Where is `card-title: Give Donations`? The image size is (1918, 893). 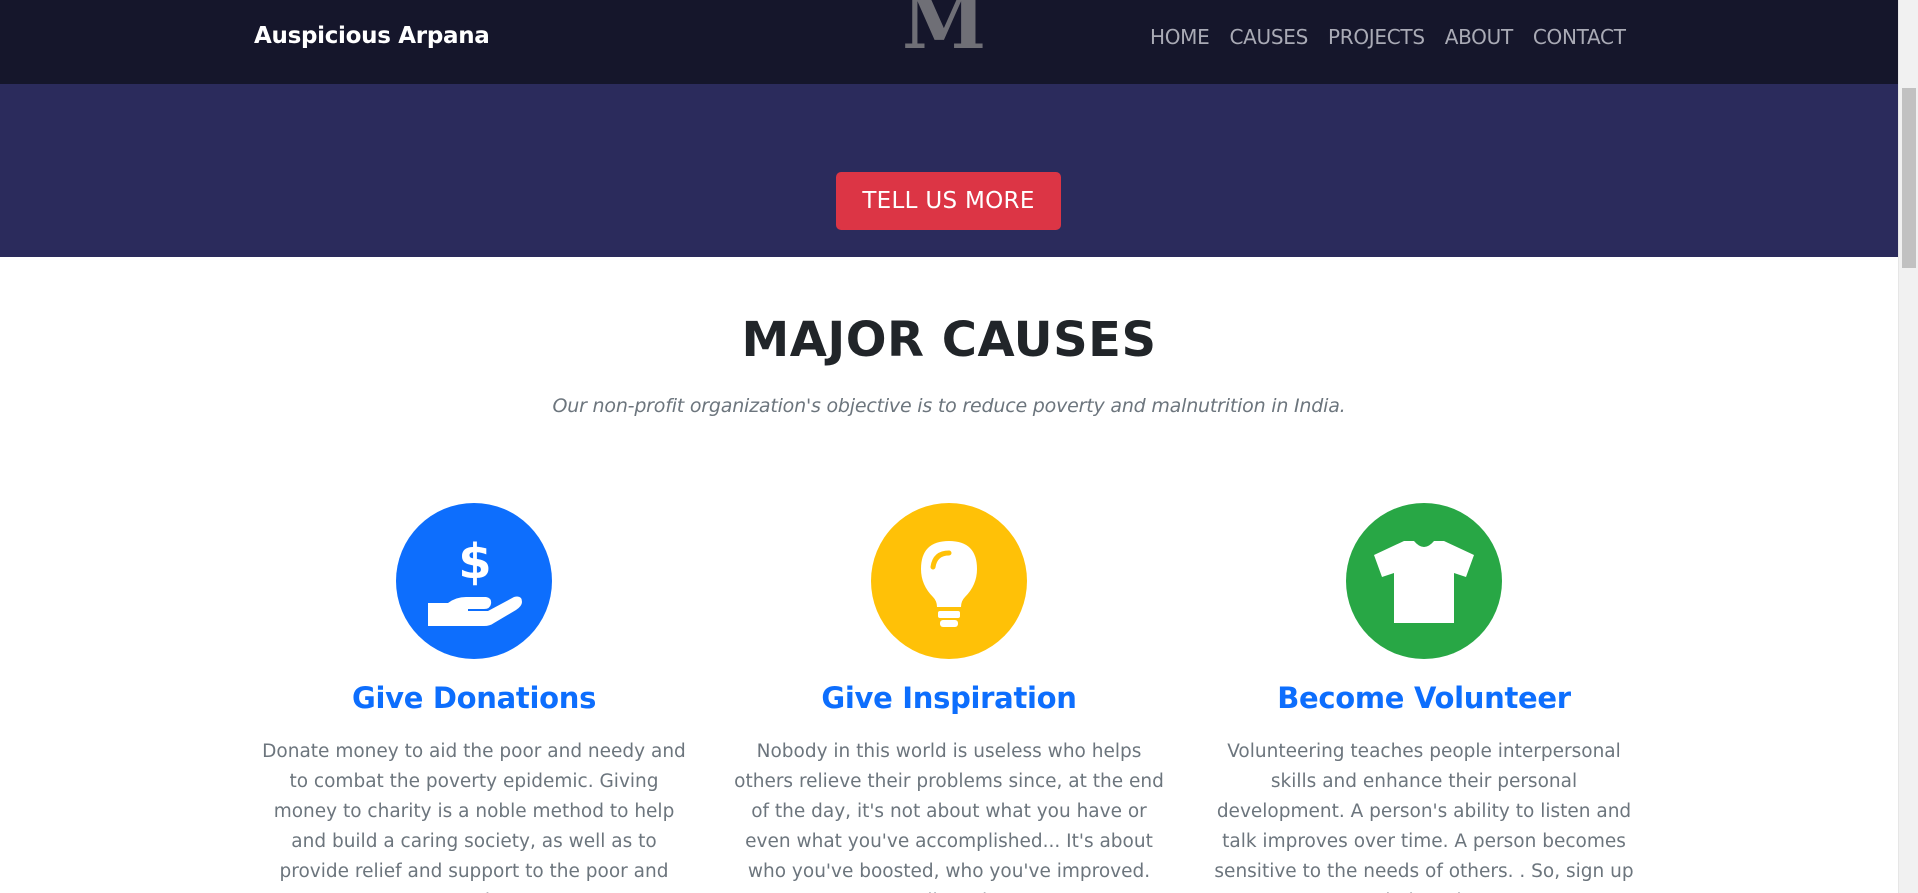
card-title: Give Donations is located at coordinates (474, 698).